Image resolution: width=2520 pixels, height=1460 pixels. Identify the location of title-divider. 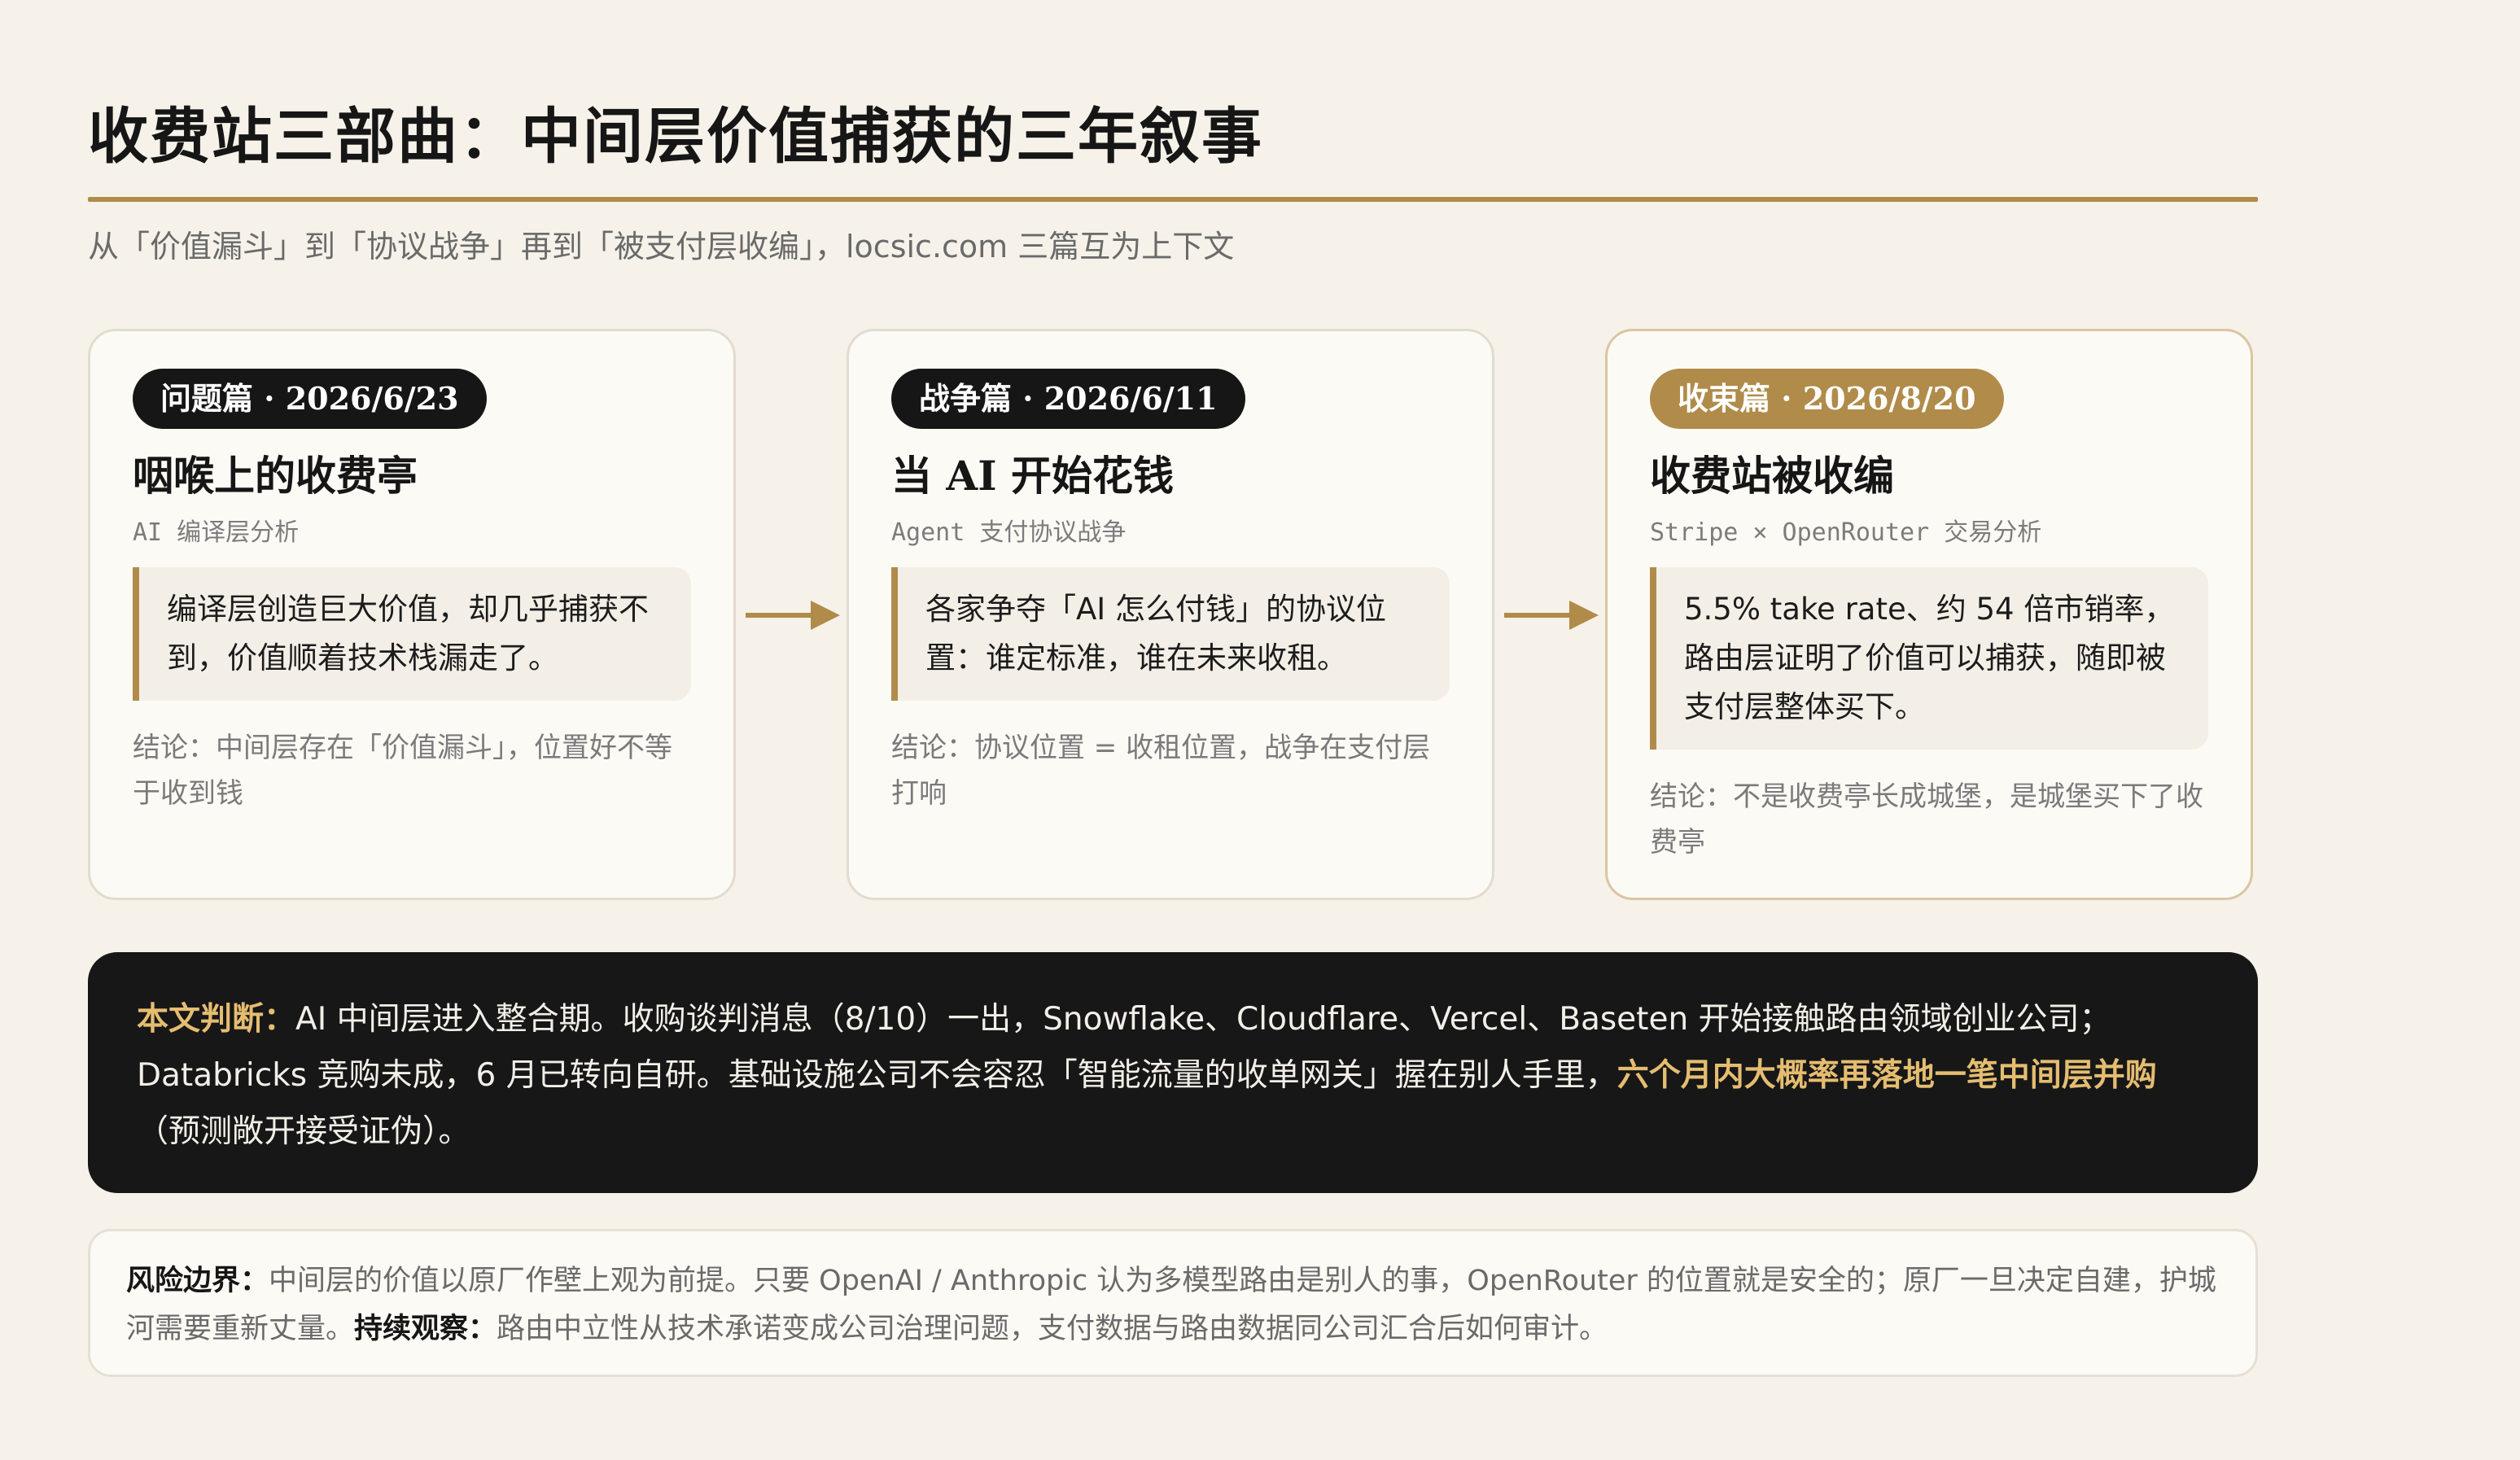
(1173, 199).